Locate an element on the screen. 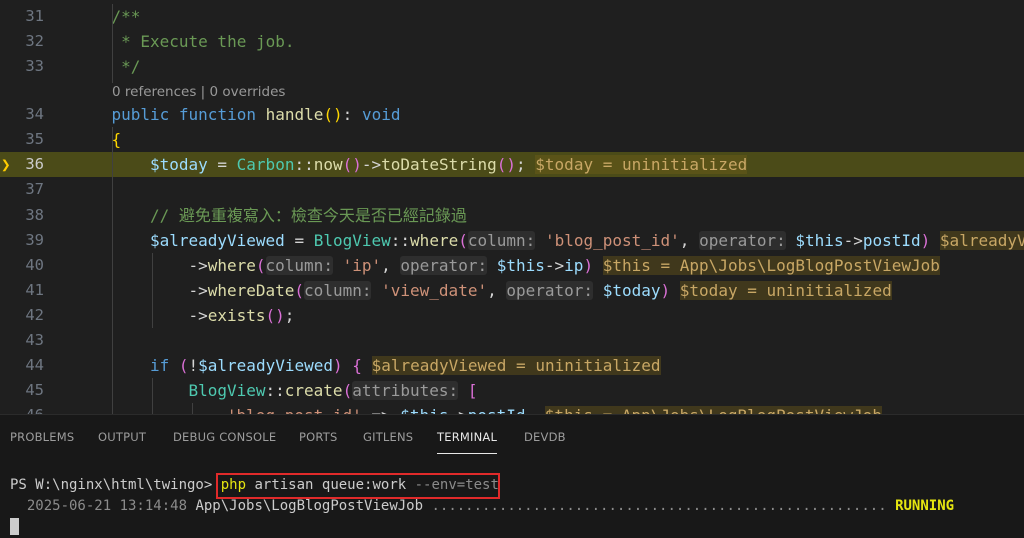 This screenshot has width=1024, height=538. code-token: = is located at coordinates (299, 240).